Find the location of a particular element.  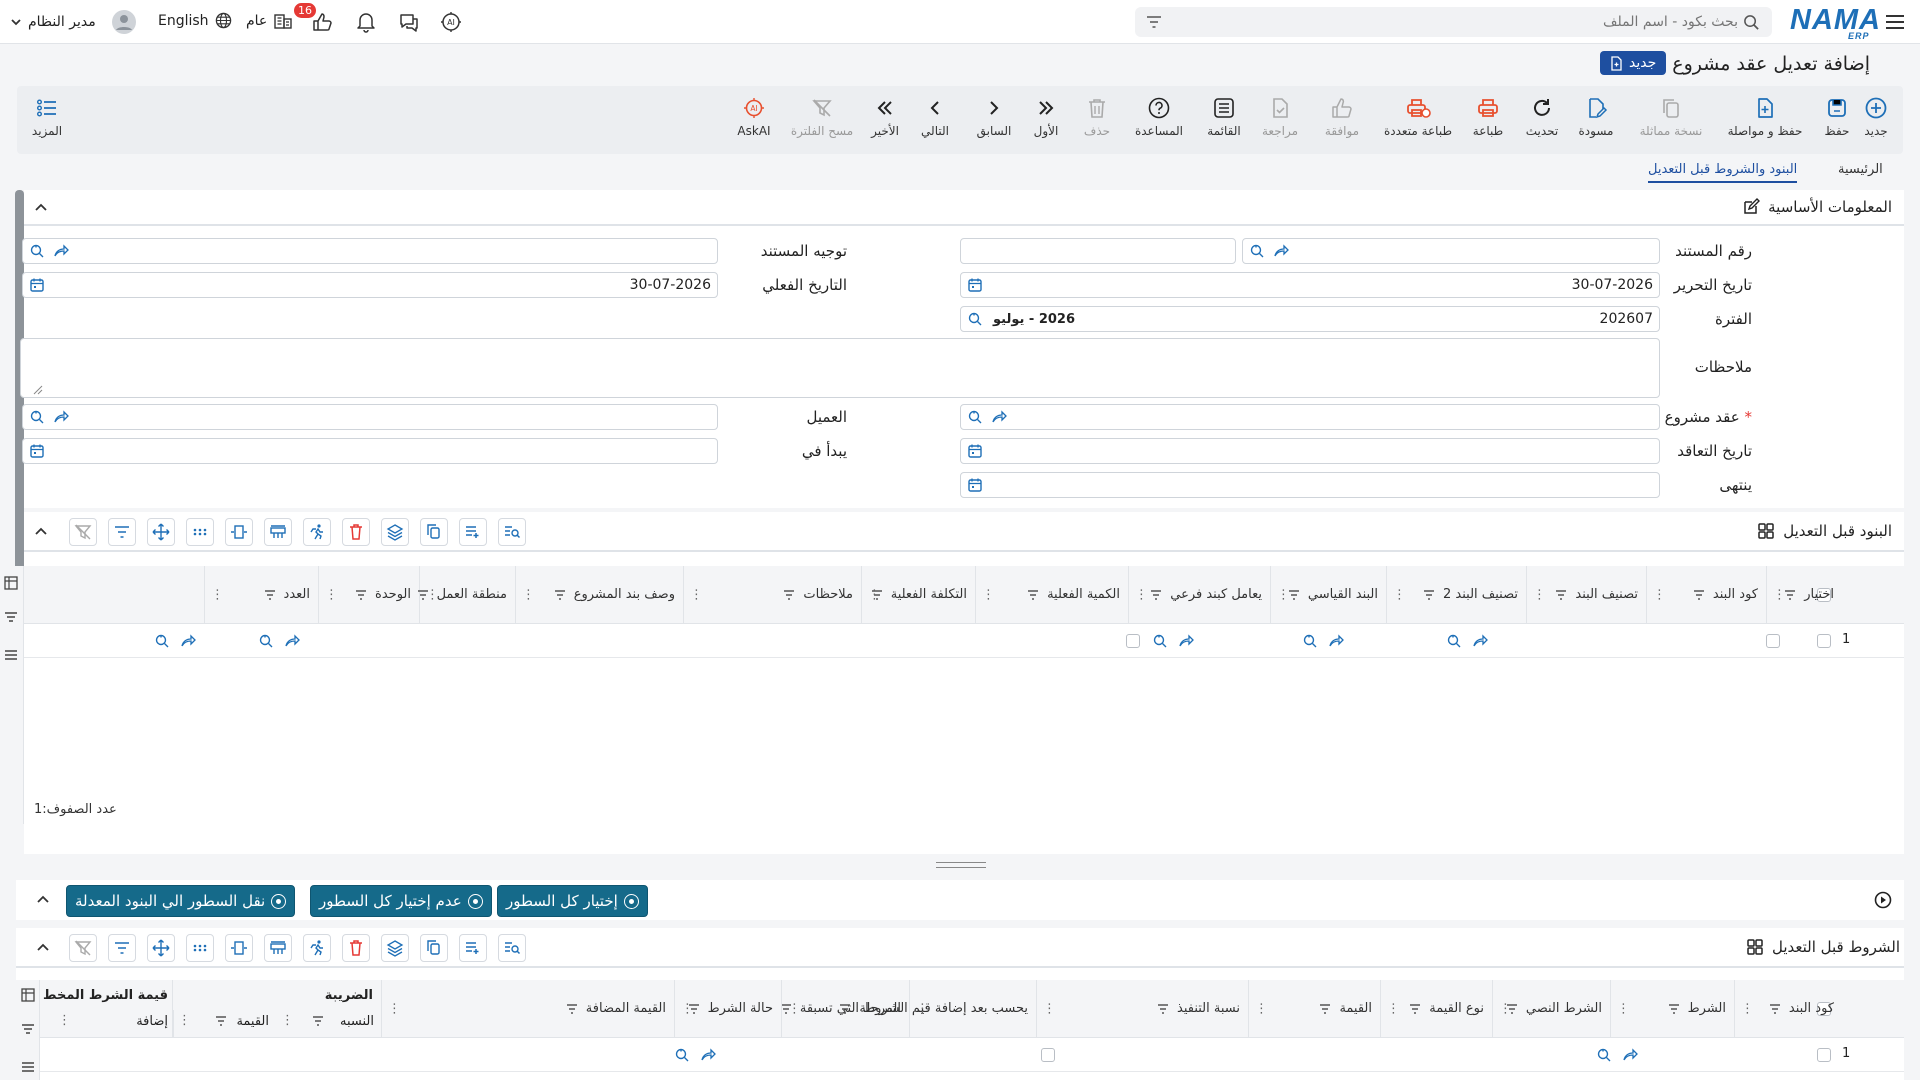

user-menu: مدير النظام is located at coordinates (73, 22).